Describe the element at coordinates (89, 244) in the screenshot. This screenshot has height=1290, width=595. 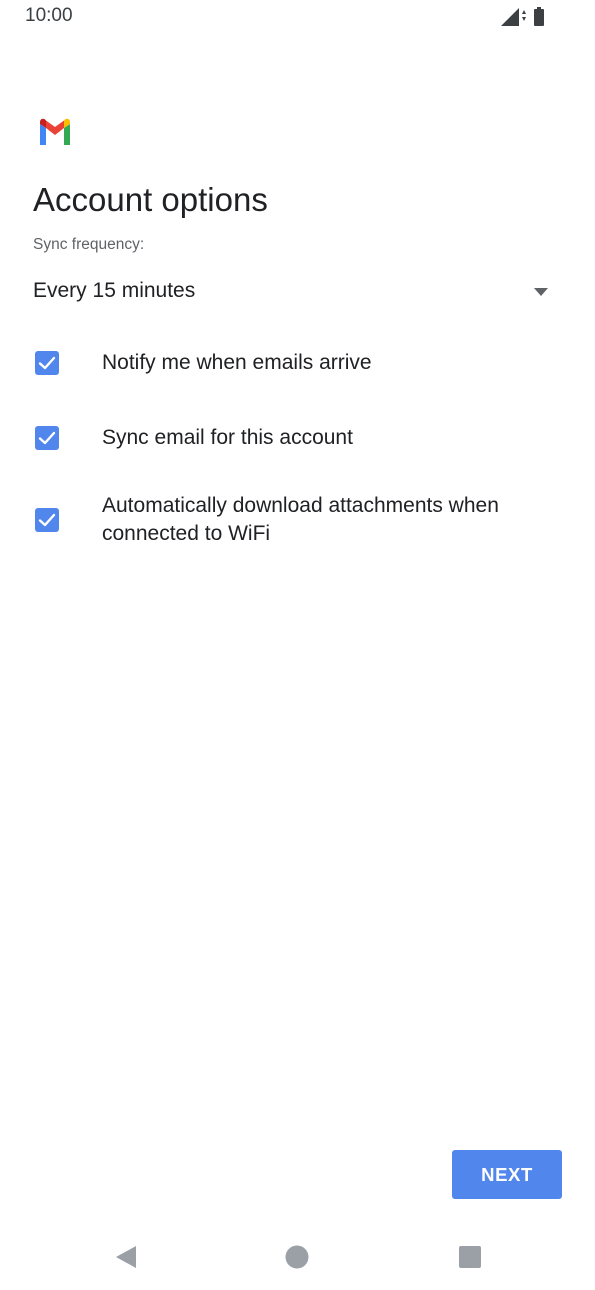
I see `sync-frequency-label: Sync frequency:` at that location.